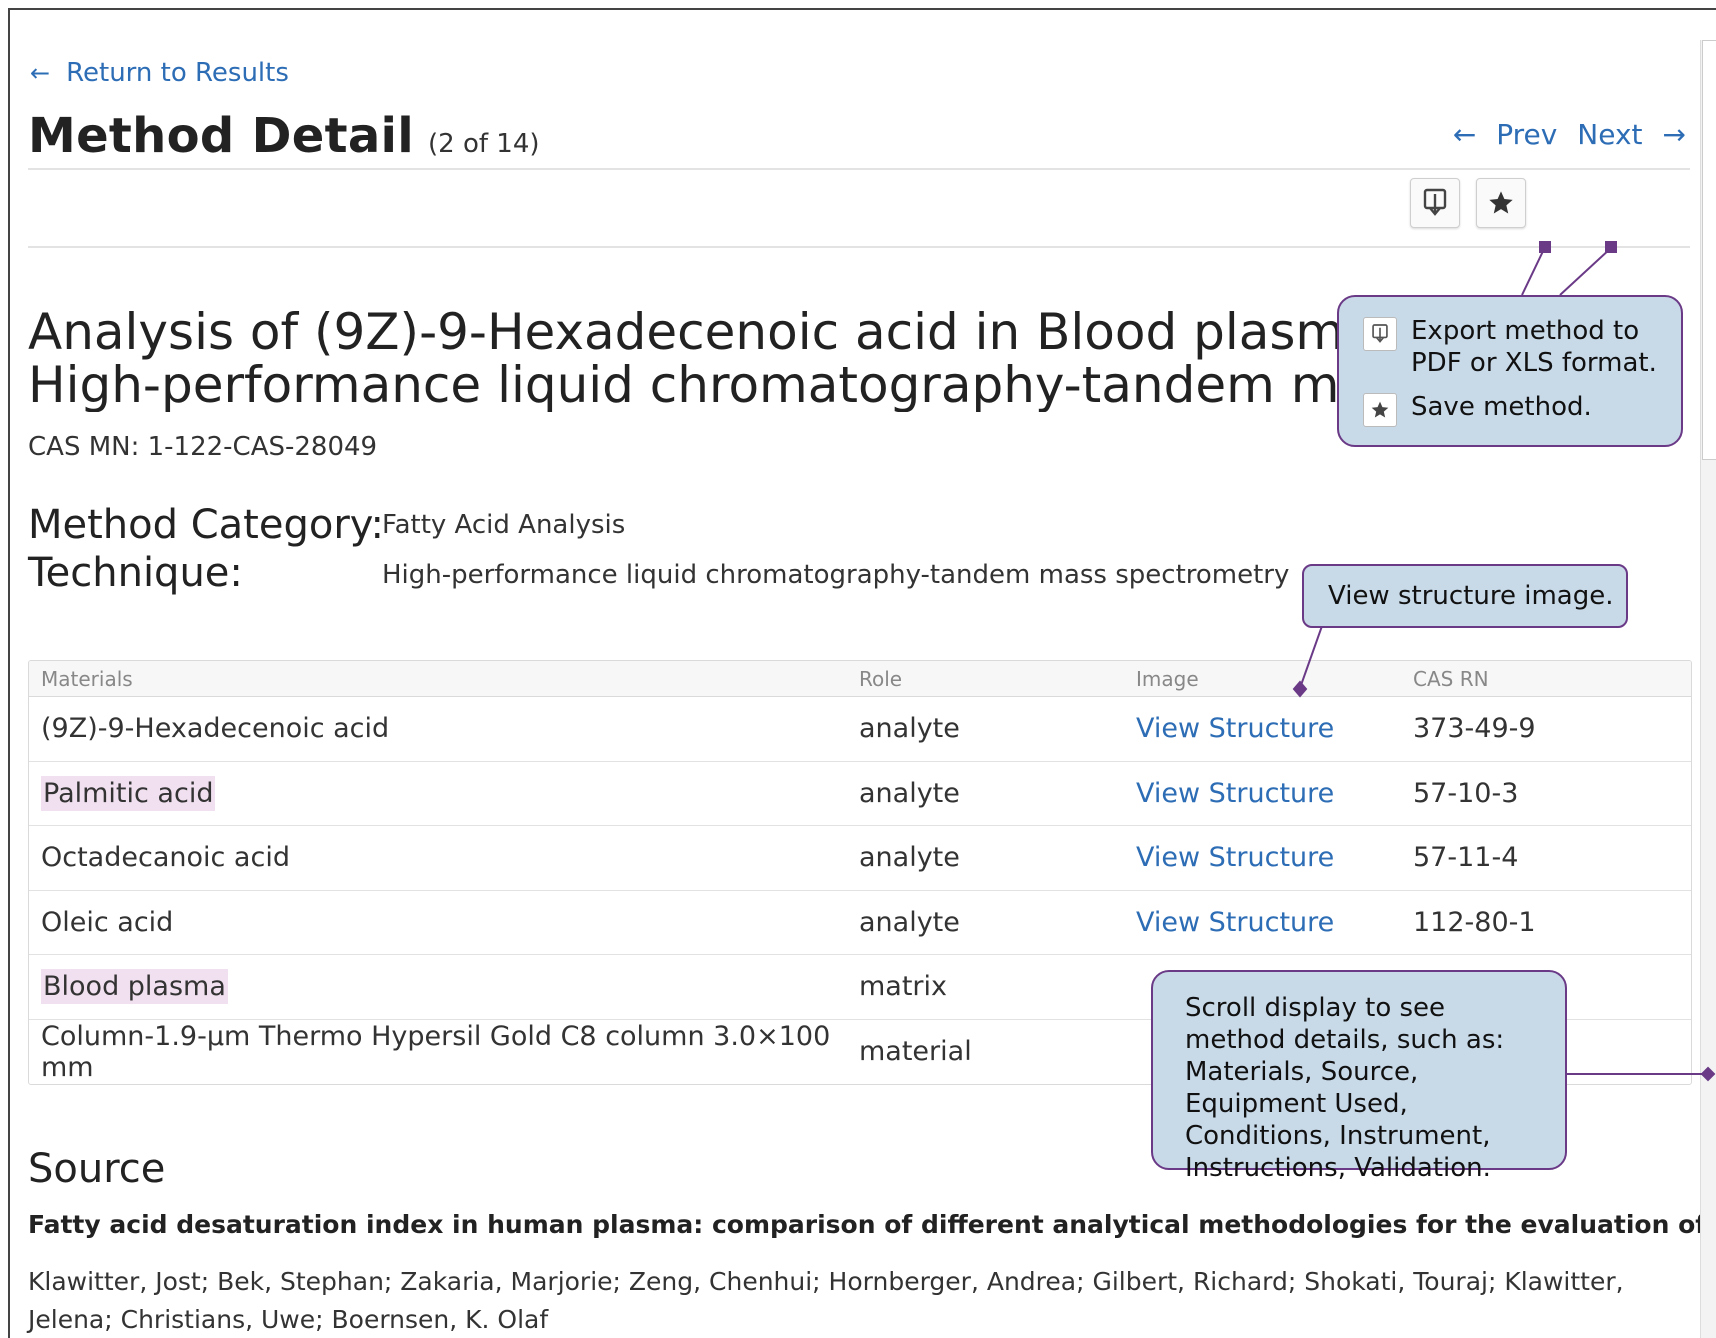  What do you see at coordinates (859, 247) in the screenshot?
I see `toolbar-divider` at bounding box center [859, 247].